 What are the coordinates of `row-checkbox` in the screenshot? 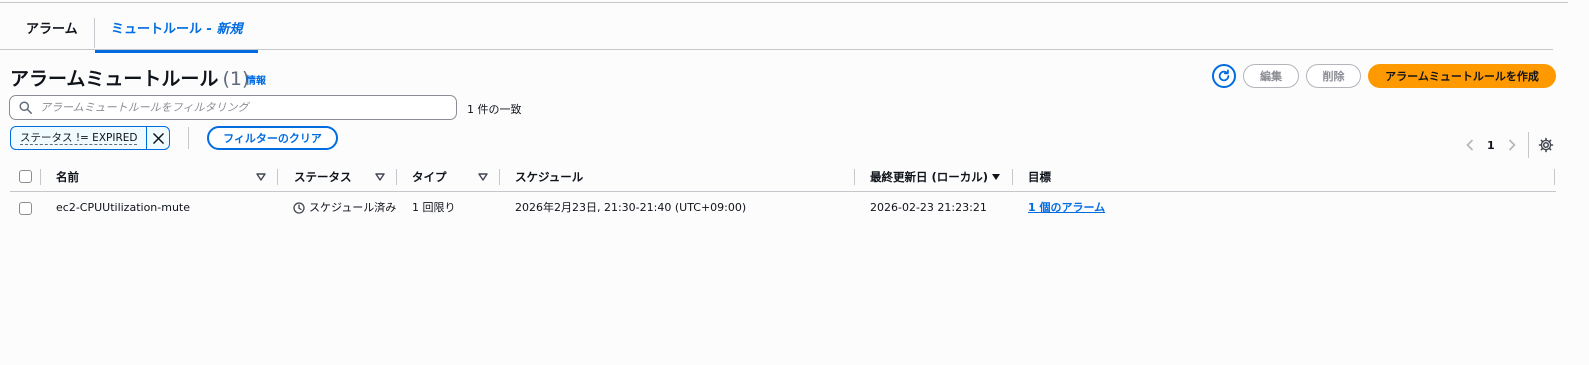 It's located at (25, 208).